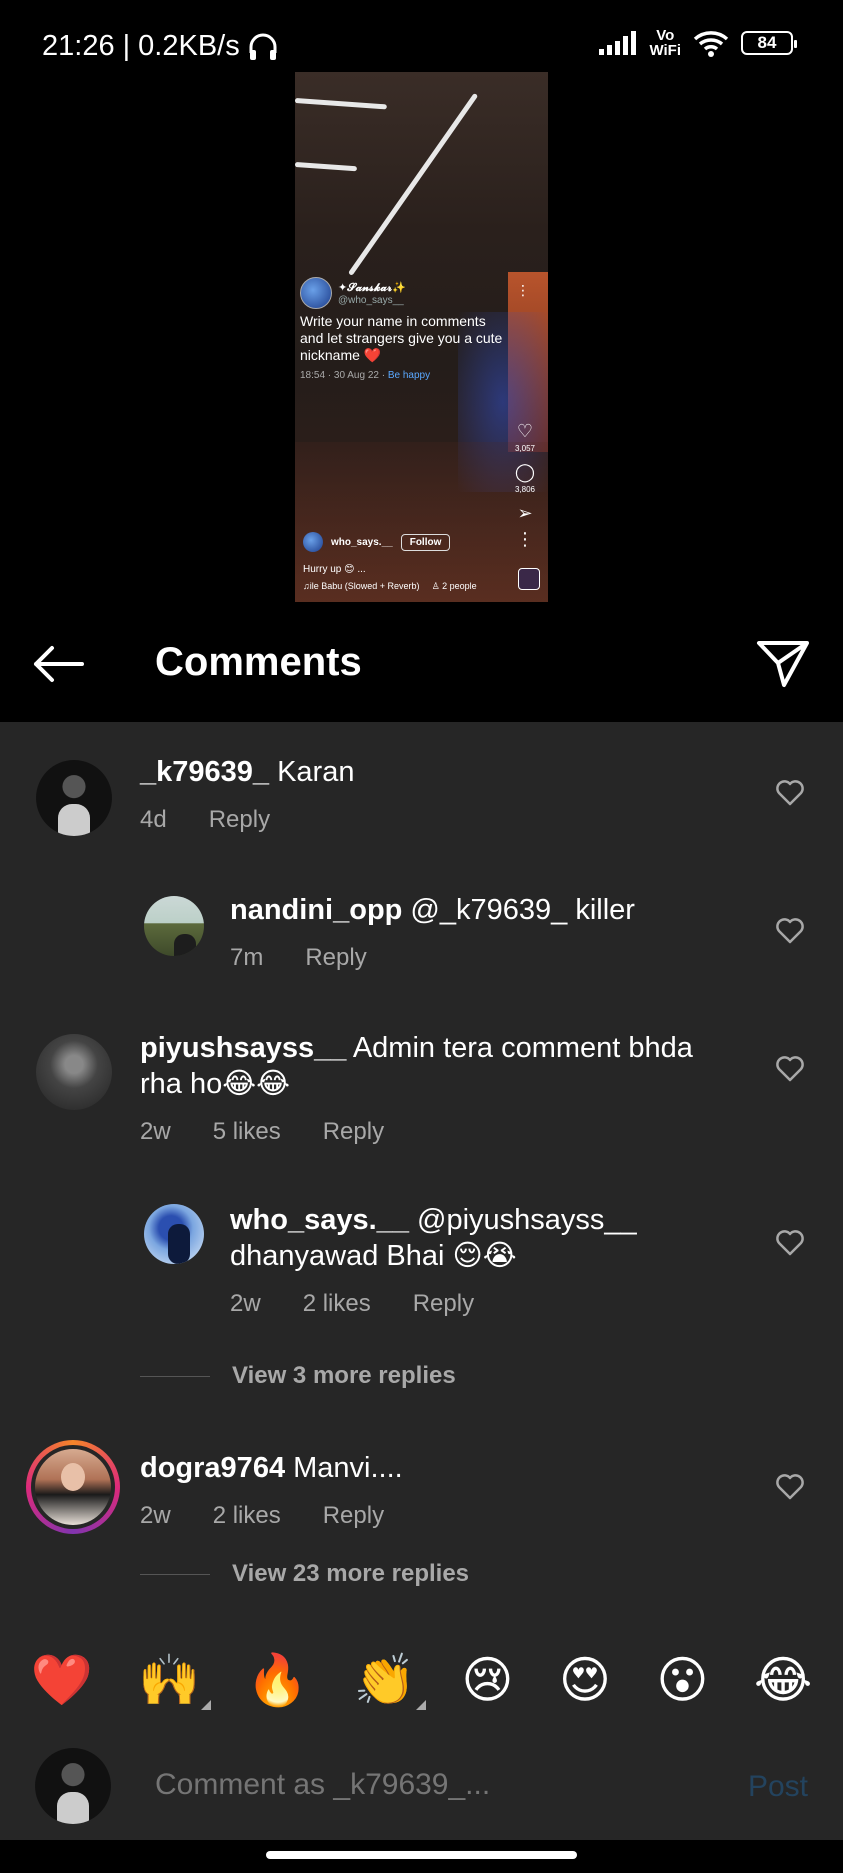 The height and width of the screenshot is (1873, 843). What do you see at coordinates (247, 1132) in the screenshot?
I see `likes-count: 5 likes` at bounding box center [247, 1132].